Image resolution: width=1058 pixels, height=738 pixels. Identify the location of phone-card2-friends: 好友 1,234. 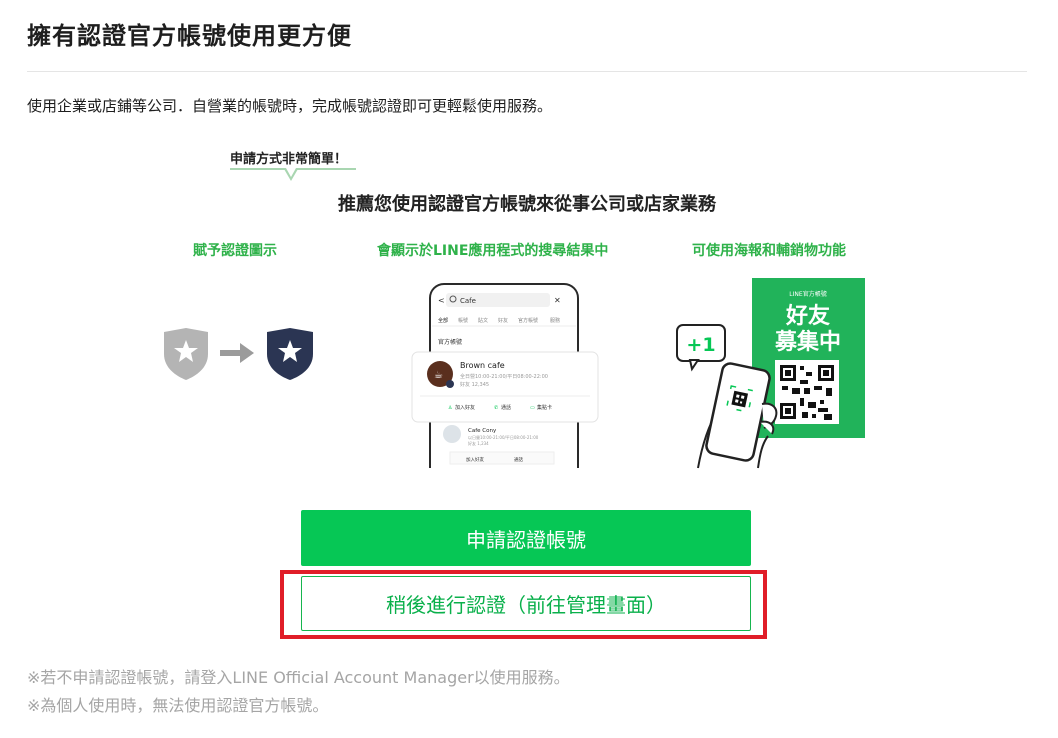
(478, 443).